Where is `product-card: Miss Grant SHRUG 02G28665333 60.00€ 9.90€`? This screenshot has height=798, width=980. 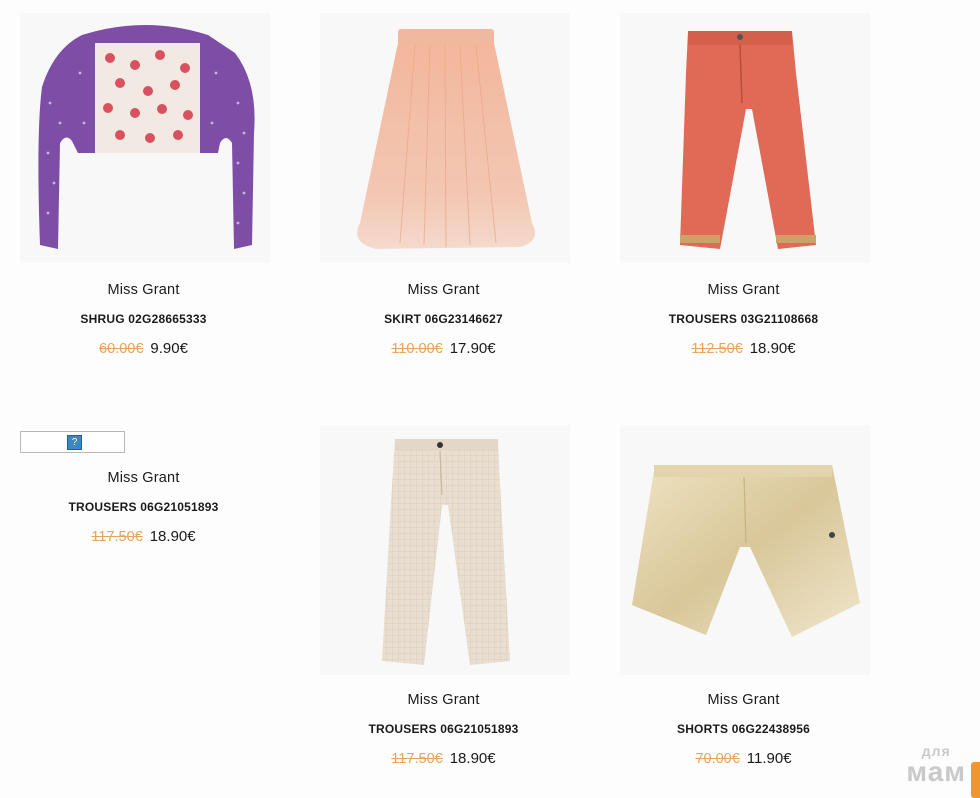 product-card: Miss Grant SHRUG 02G28665333 60.00€ 9.90€ is located at coordinates (150, 185).